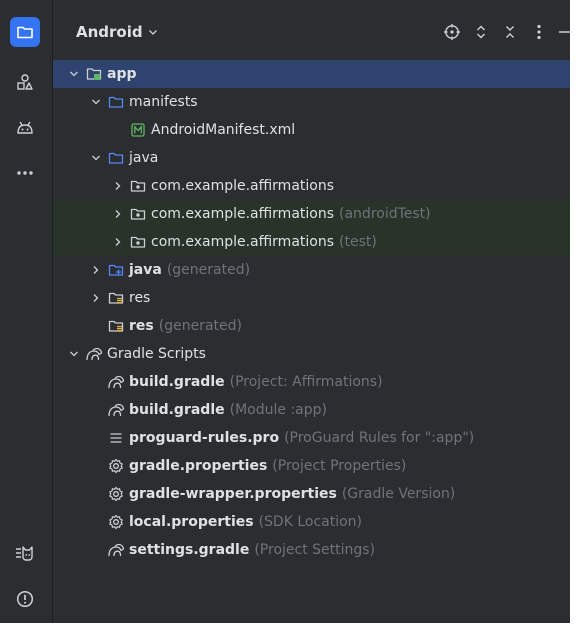 This screenshot has width=576, height=628. I want to click on problems-button, so click(25, 599).